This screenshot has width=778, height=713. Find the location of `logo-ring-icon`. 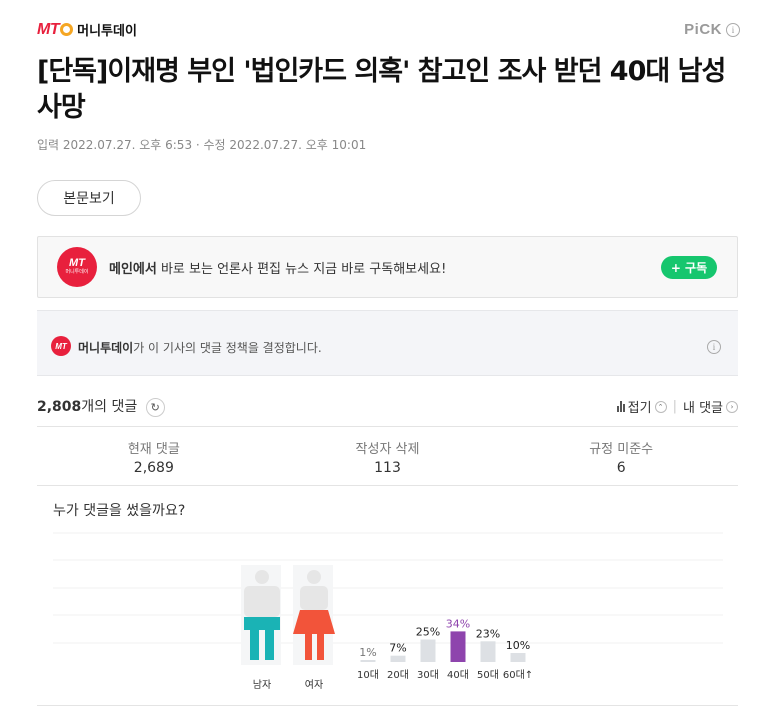

logo-ring-icon is located at coordinates (67, 29).